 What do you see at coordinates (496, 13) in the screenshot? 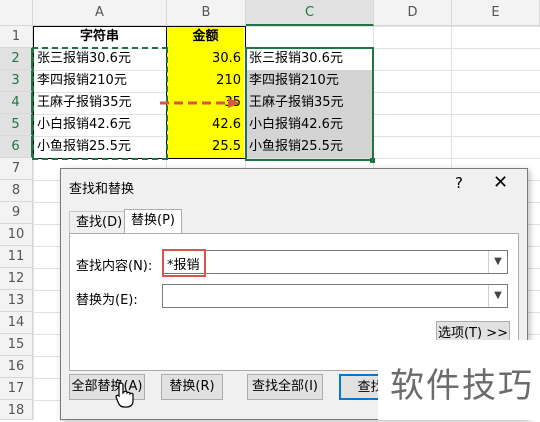
I see `column-header-e: E` at bounding box center [496, 13].